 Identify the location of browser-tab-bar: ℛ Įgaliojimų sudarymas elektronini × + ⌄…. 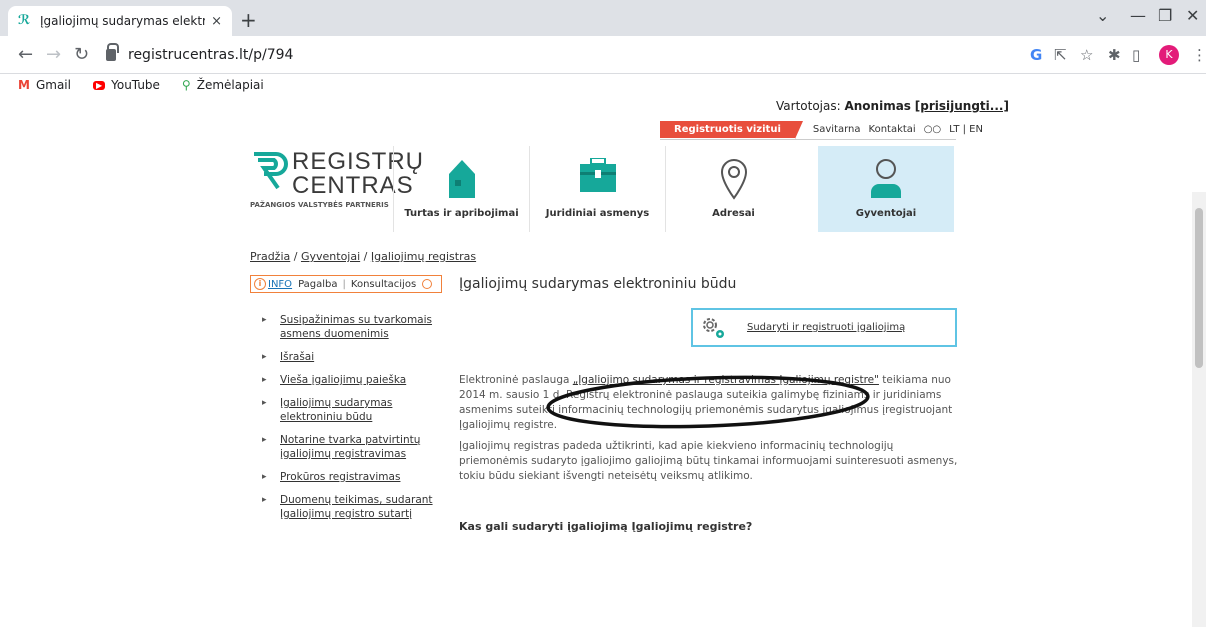
(603, 18).